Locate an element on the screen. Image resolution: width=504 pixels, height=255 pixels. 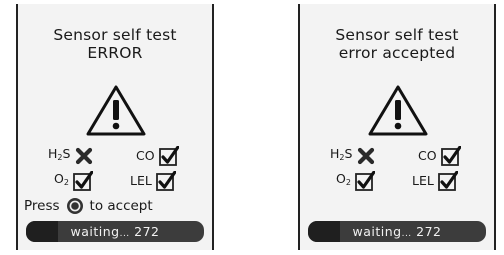
title-line-2: error accepted is located at coordinates (397, 53).